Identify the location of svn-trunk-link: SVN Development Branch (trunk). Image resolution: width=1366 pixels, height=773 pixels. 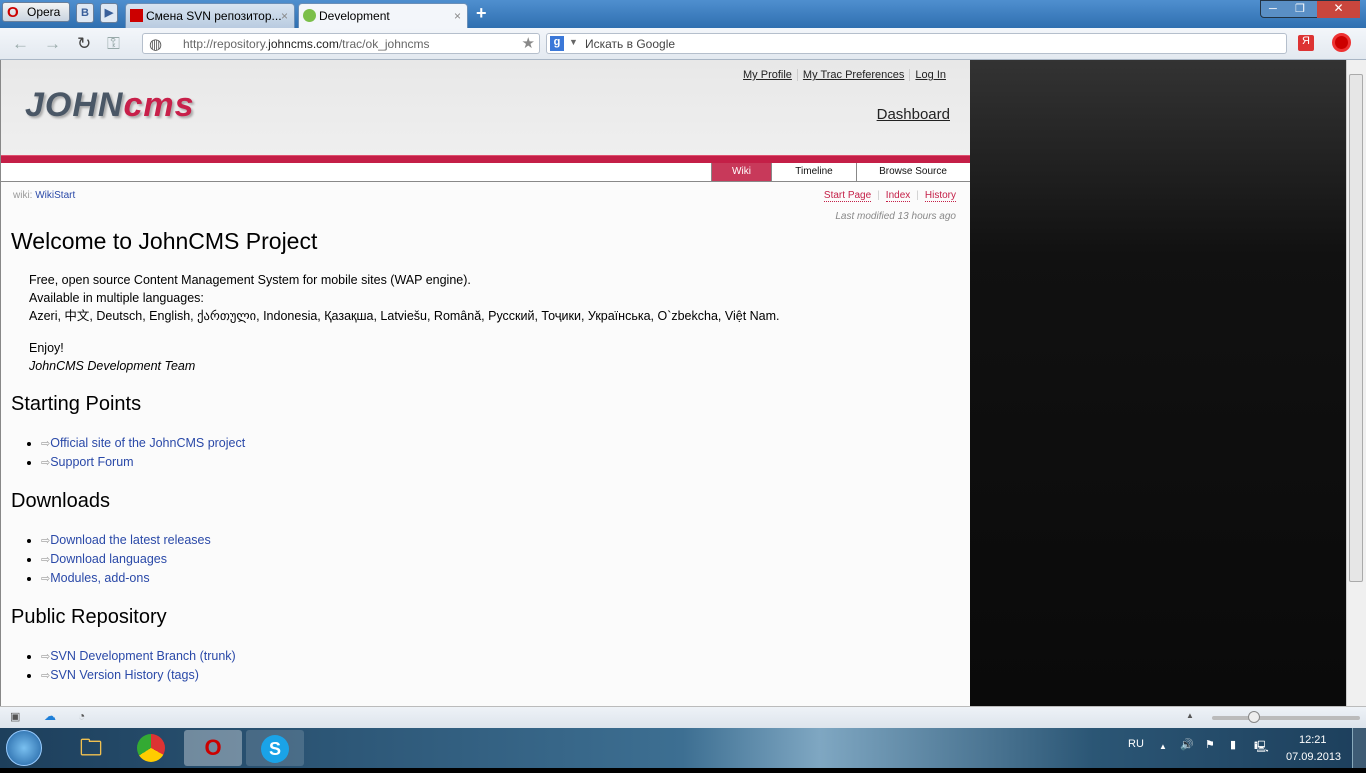
(143, 656).